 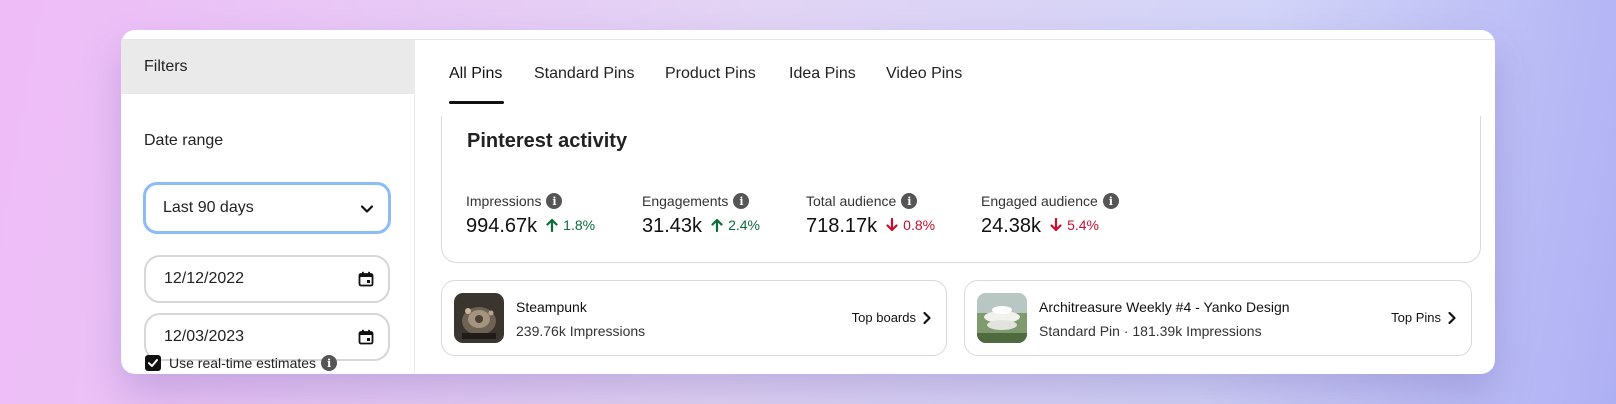 I want to click on checkmark-icon, so click(x=153, y=363).